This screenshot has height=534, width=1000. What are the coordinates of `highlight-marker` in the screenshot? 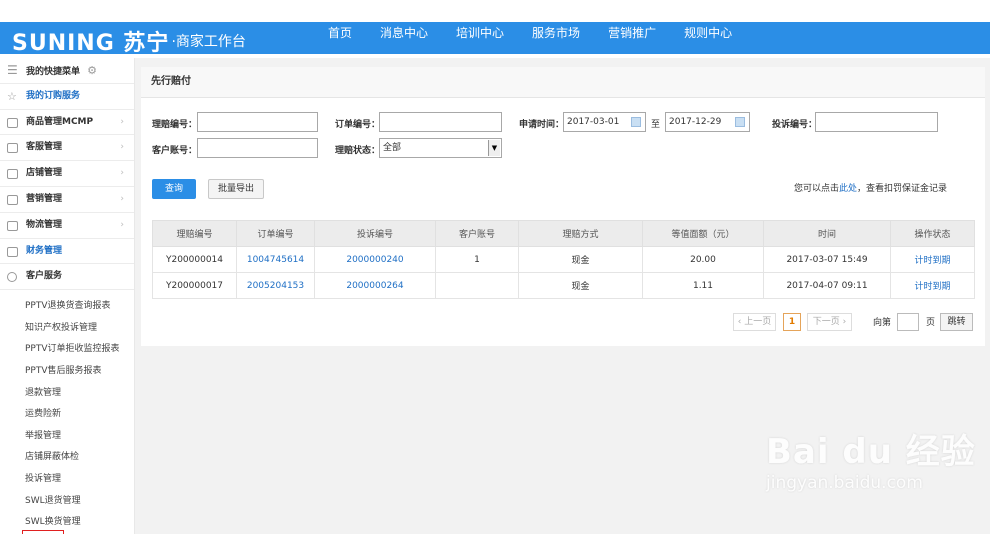 It's located at (43, 532).